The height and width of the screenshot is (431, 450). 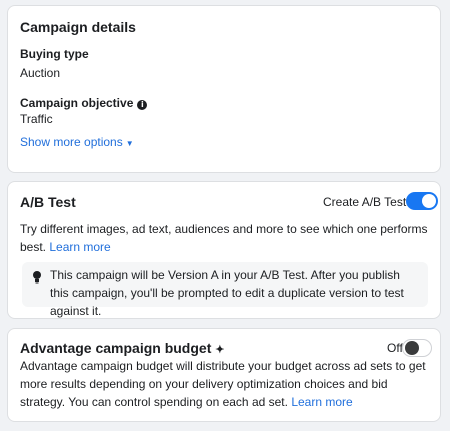 What do you see at coordinates (395, 348) in the screenshot?
I see `budget-toggle-label: Off` at bounding box center [395, 348].